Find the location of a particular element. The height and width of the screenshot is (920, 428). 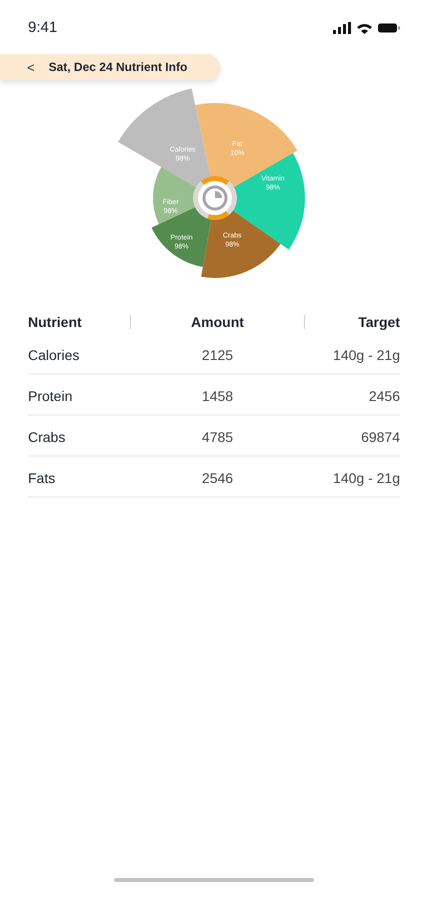

back-button: < is located at coordinates (31, 67).